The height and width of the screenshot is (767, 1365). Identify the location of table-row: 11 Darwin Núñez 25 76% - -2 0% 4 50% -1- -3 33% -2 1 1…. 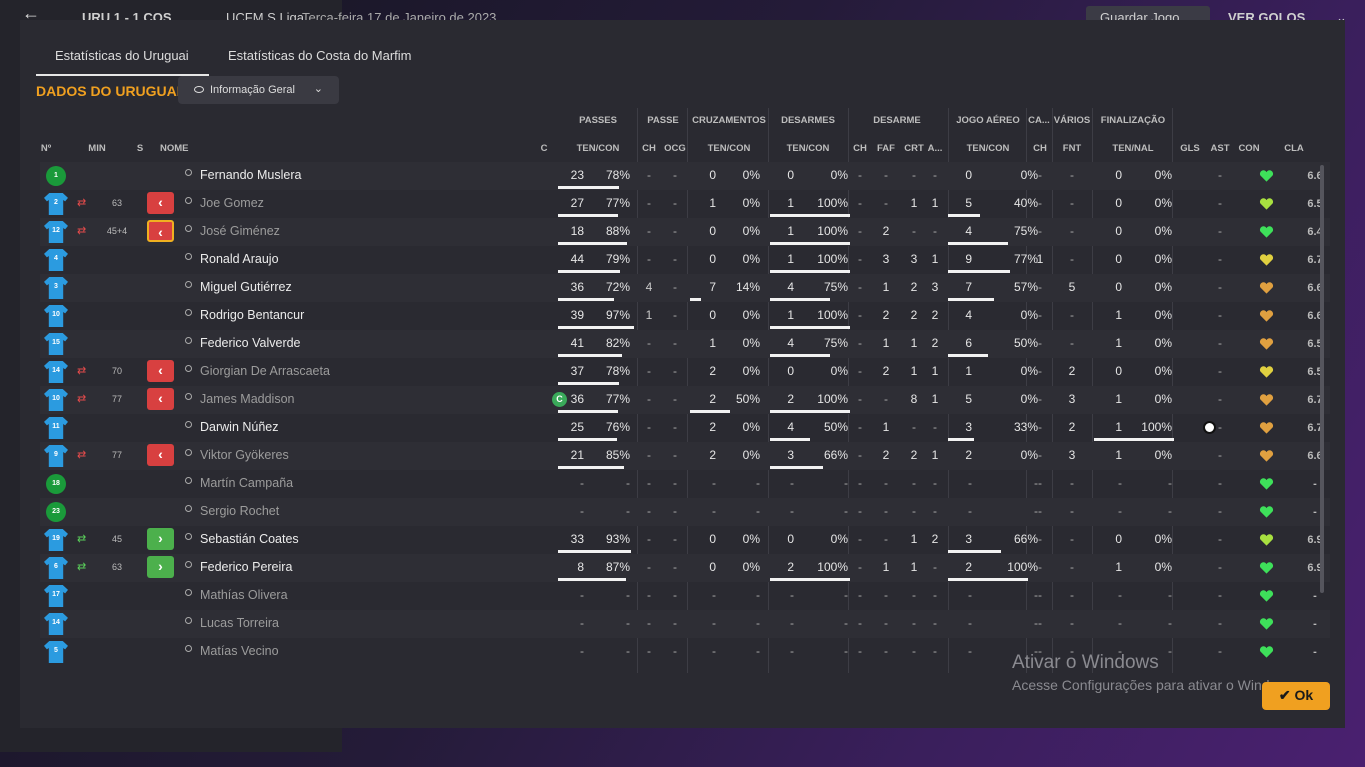
(685, 428).